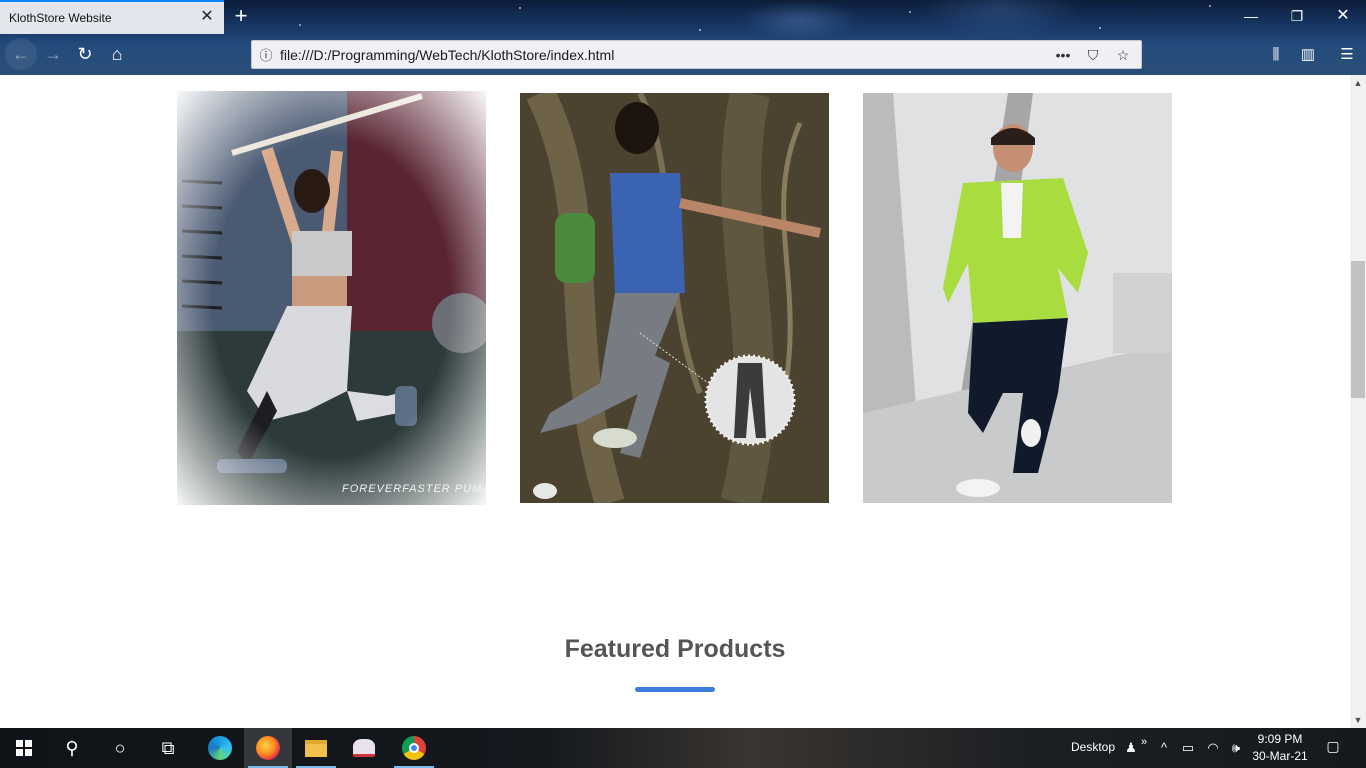 The height and width of the screenshot is (768, 1366). Describe the element at coordinates (1333, 748) in the screenshot. I see `notification-center-icon: ▢` at that location.